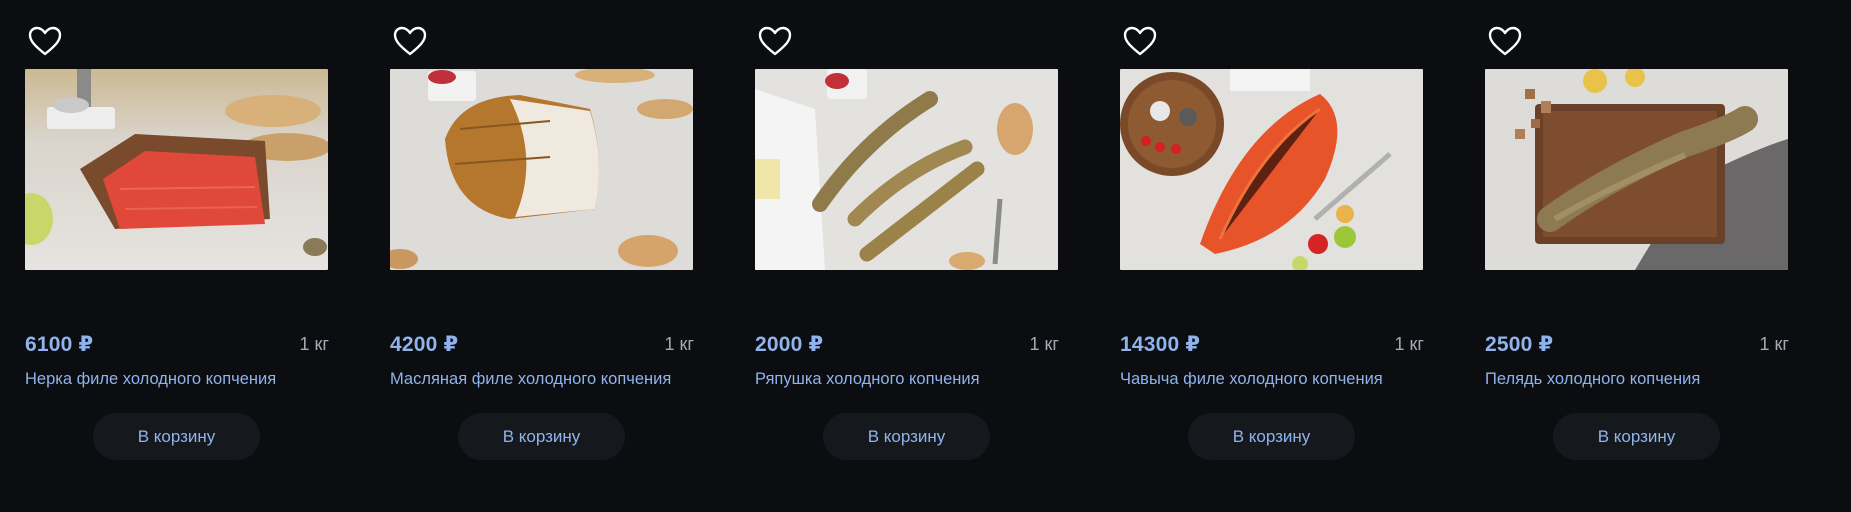 The image size is (1851, 512). Describe the element at coordinates (789, 344) in the screenshot. I see `product-price: 2000 ₽` at that location.